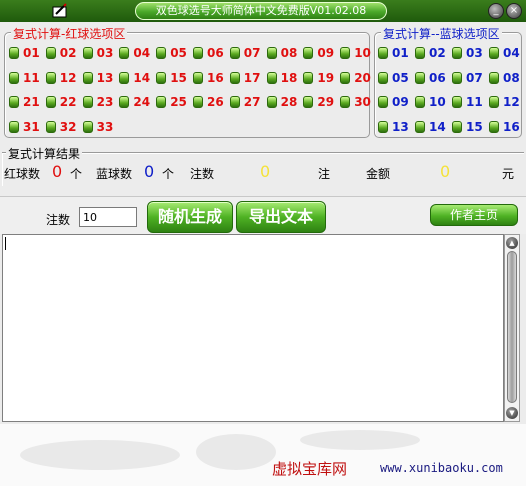 The width and height of the screenshot is (526, 486). I want to click on scroll-down-icon: ▼, so click(512, 413).